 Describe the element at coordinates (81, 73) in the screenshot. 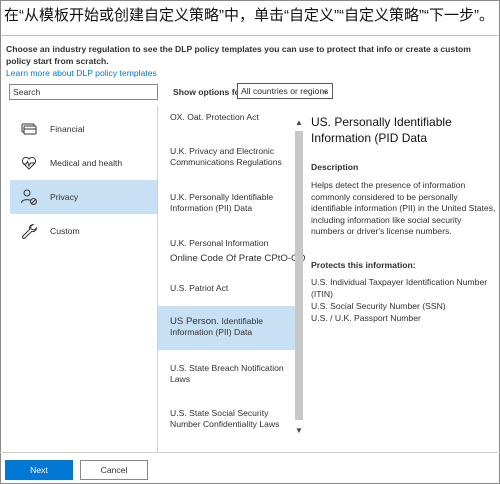

I see `learn-more-link: Learn more about DLP policy templates` at that location.